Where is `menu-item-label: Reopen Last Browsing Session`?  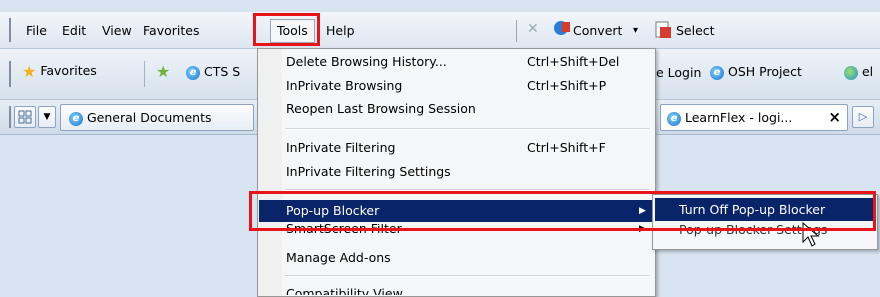
menu-item-label: Reopen Last Browsing Session is located at coordinates (381, 108).